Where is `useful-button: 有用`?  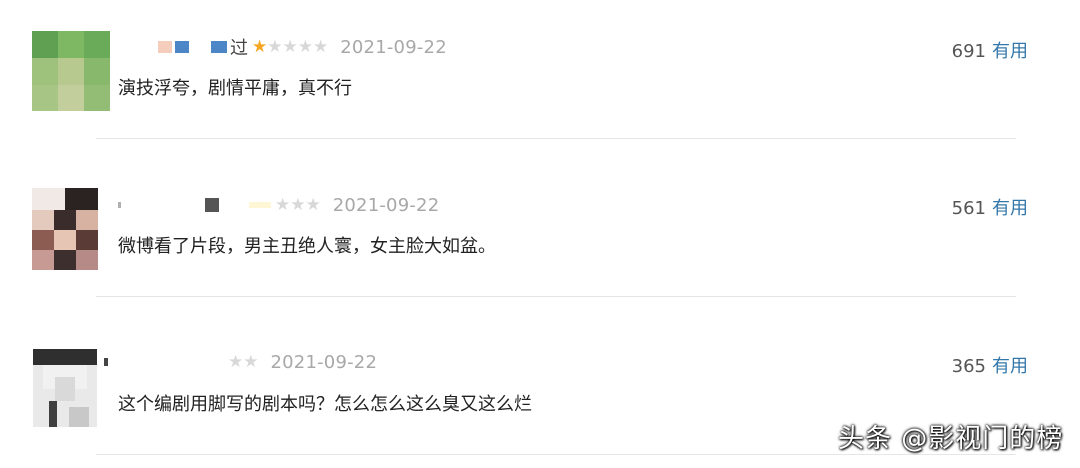
useful-button: 有用 is located at coordinates (1010, 366).